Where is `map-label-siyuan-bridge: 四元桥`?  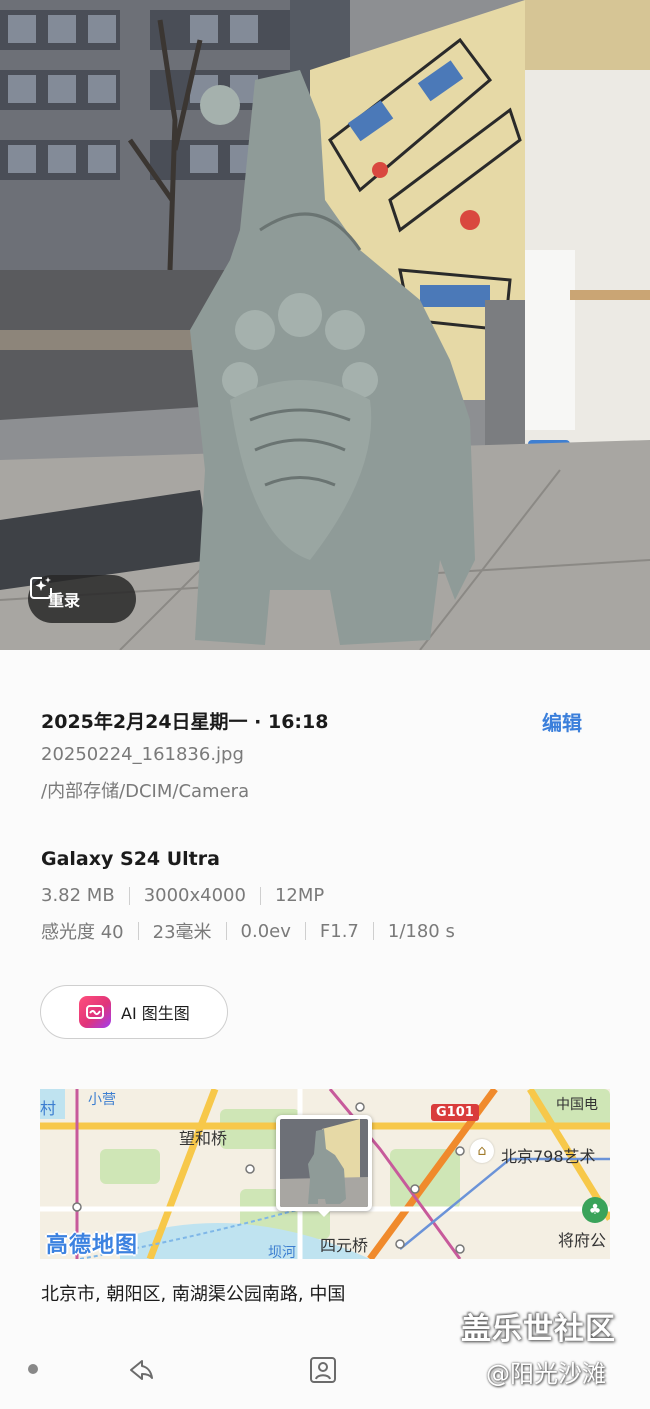
map-label-siyuan-bridge: 四元桥 is located at coordinates (344, 1245).